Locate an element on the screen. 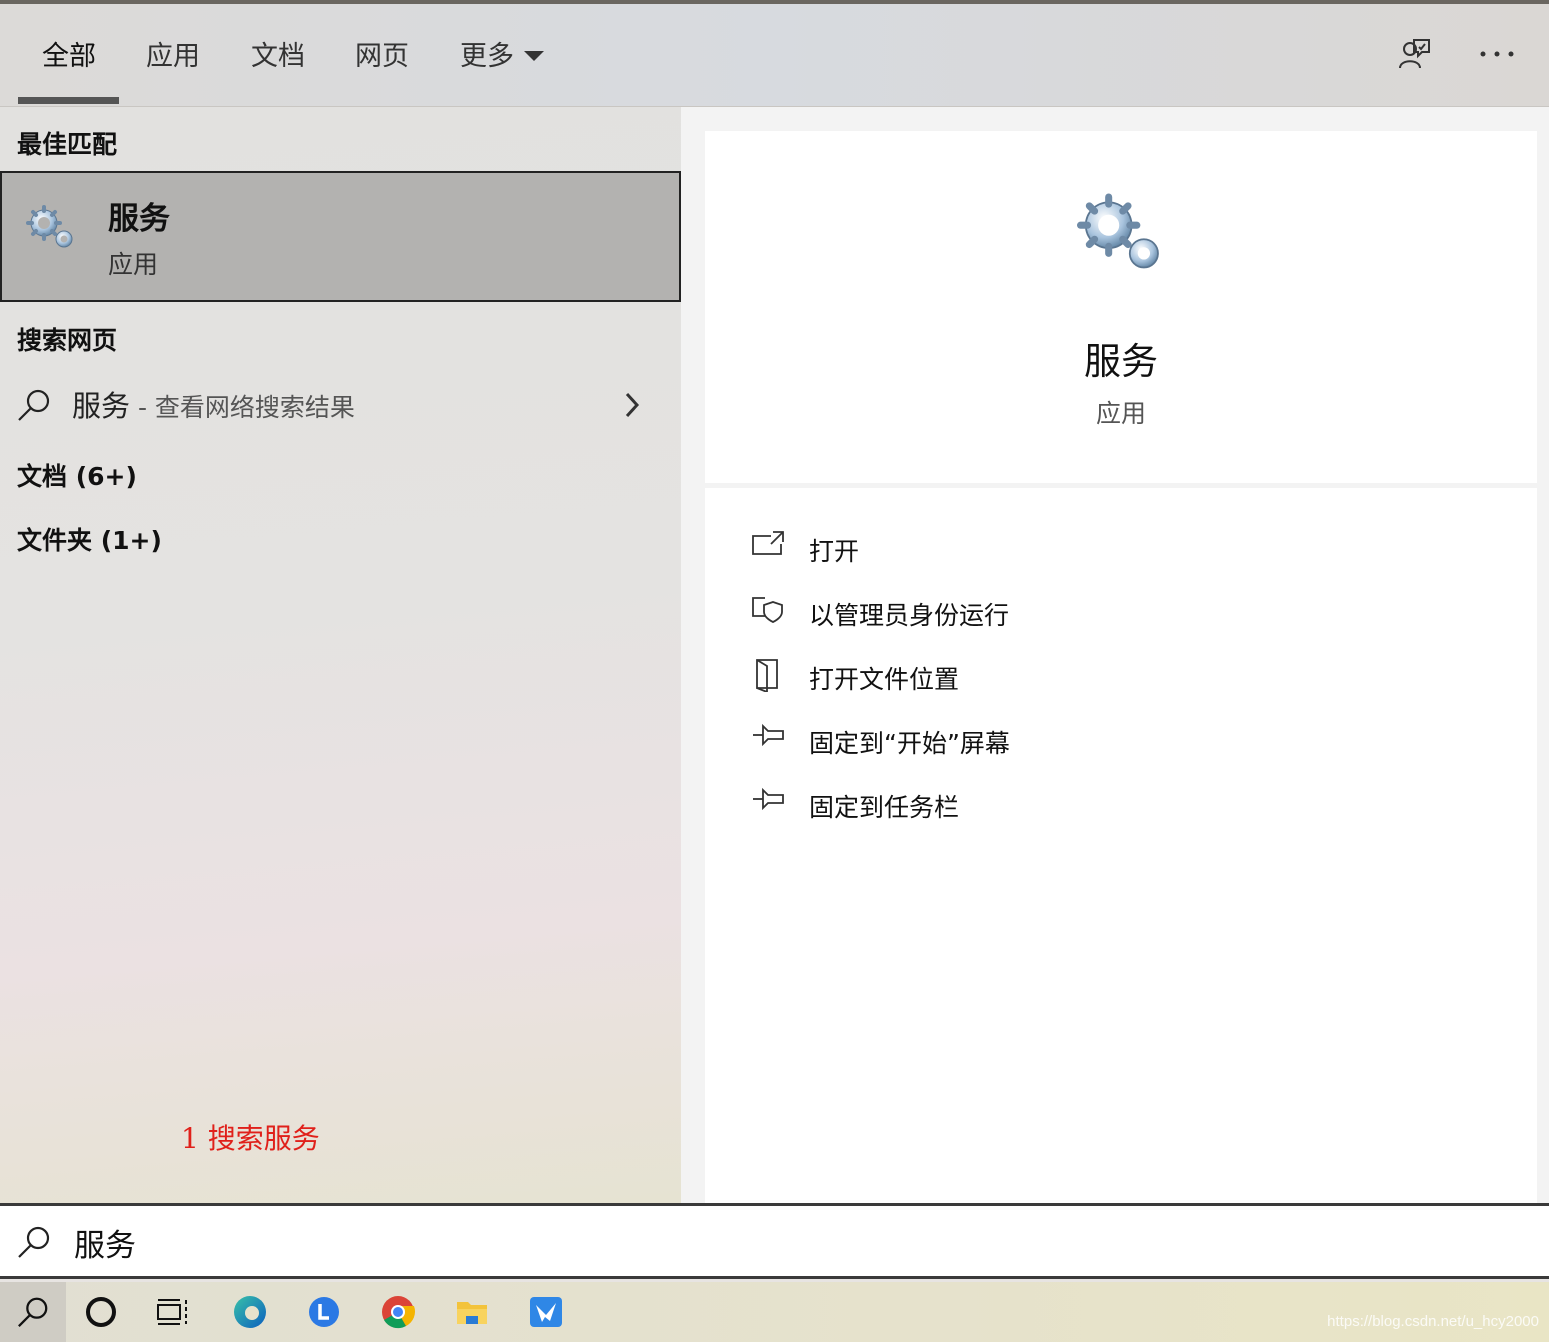 The width and height of the screenshot is (1549, 1342). action-pin-to-taskbar-label: 固定到任务栏 is located at coordinates (884, 807).